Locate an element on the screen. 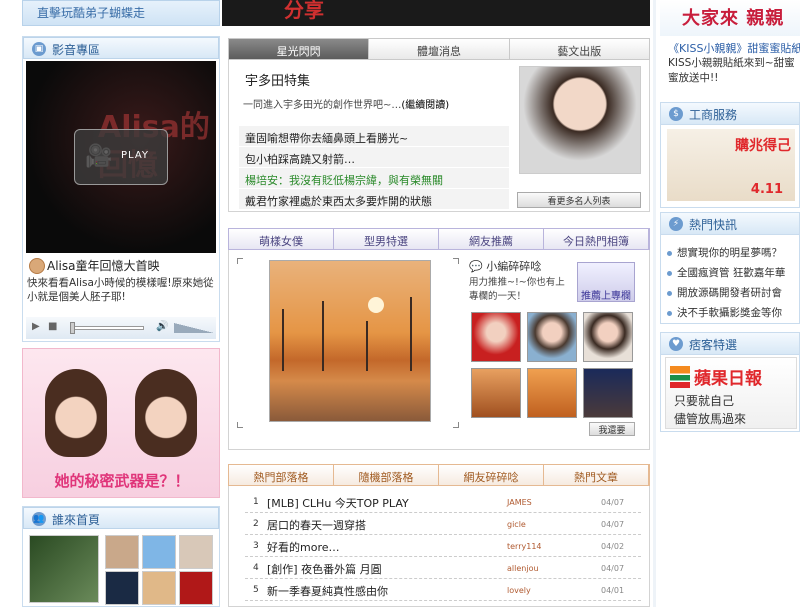  video-screen: Alisa的回憶 🎥 PLAY is located at coordinates (121, 157).